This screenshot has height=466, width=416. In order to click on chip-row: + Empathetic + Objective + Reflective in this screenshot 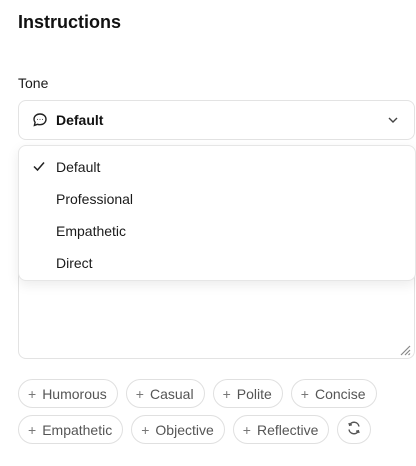, I will do `click(213, 429)`.